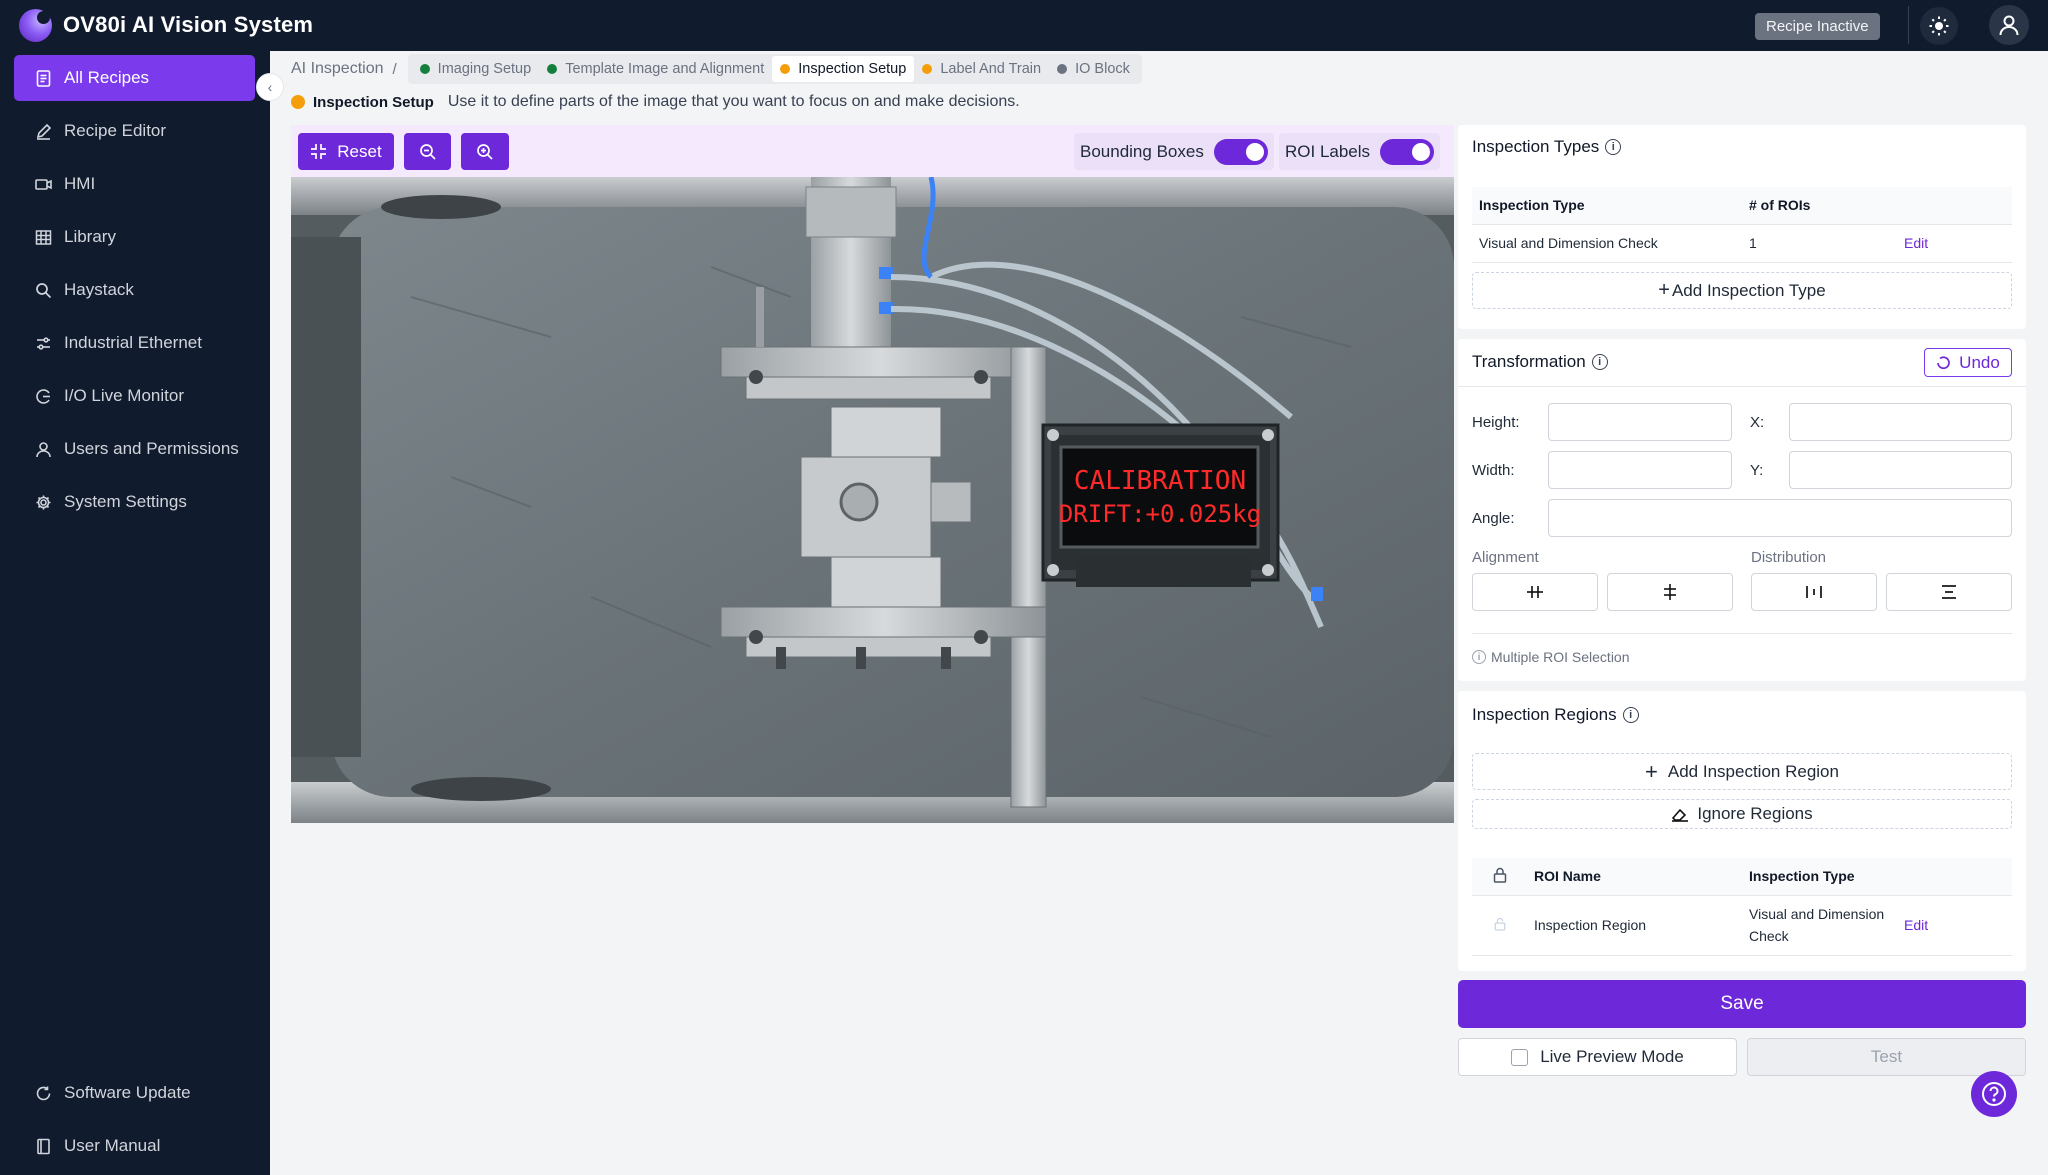 The width and height of the screenshot is (2048, 1175). I want to click on width-input, so click(1640, 470).